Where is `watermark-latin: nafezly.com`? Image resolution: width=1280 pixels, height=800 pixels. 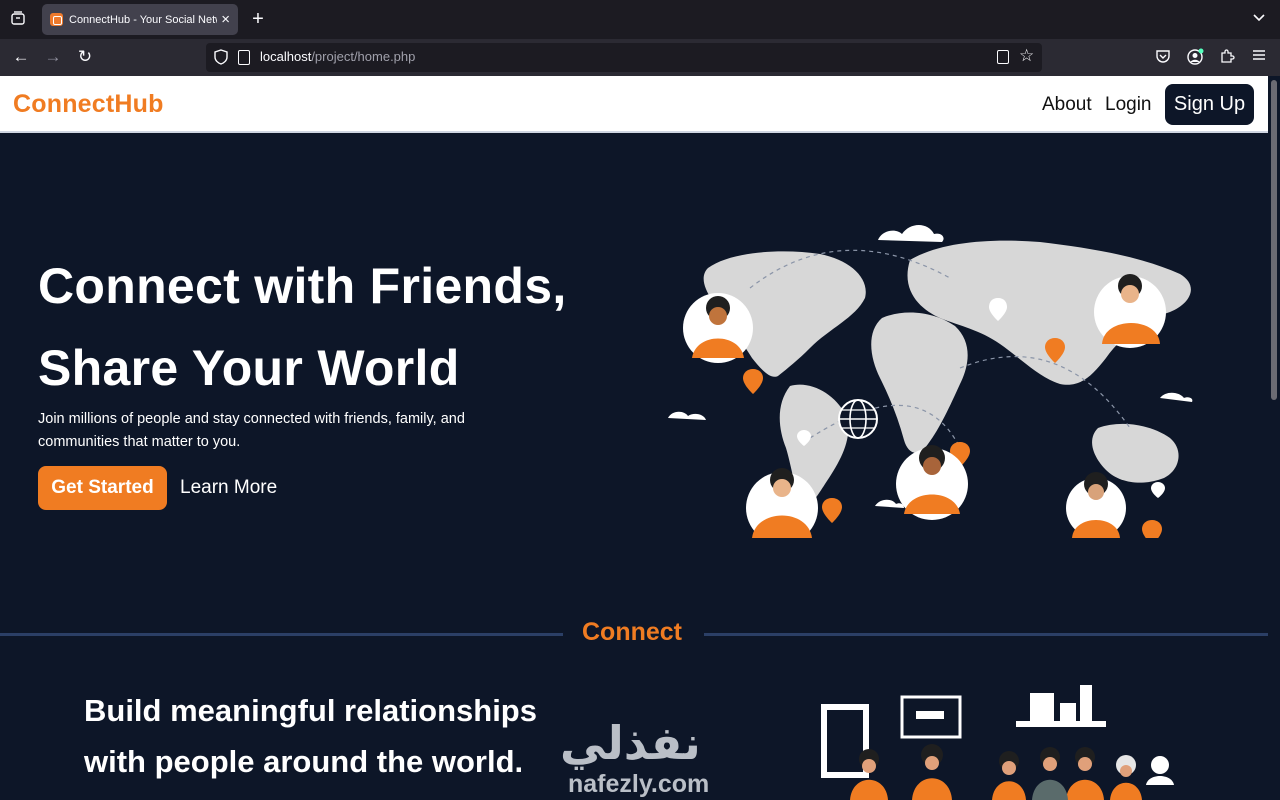 watermark-latin: nafezly.com is located at coordinates (639, 784).